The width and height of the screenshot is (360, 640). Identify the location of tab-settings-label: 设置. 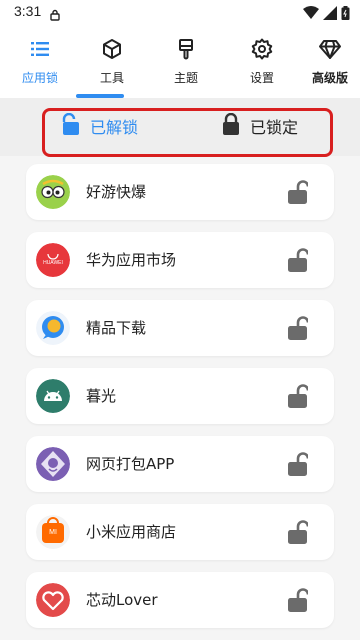
(261, 78).